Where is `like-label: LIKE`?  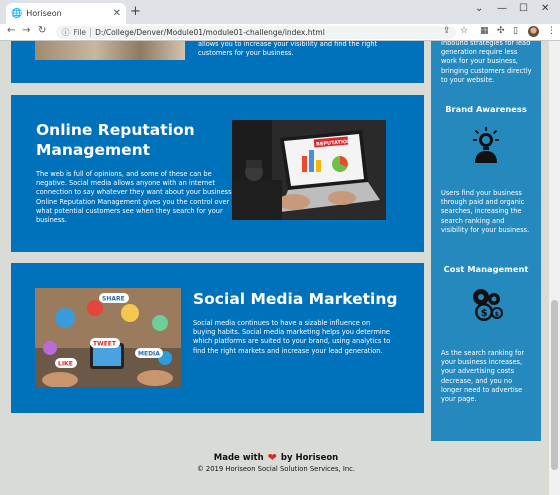 like-label: LIKE is located at coordinates (65, 364).